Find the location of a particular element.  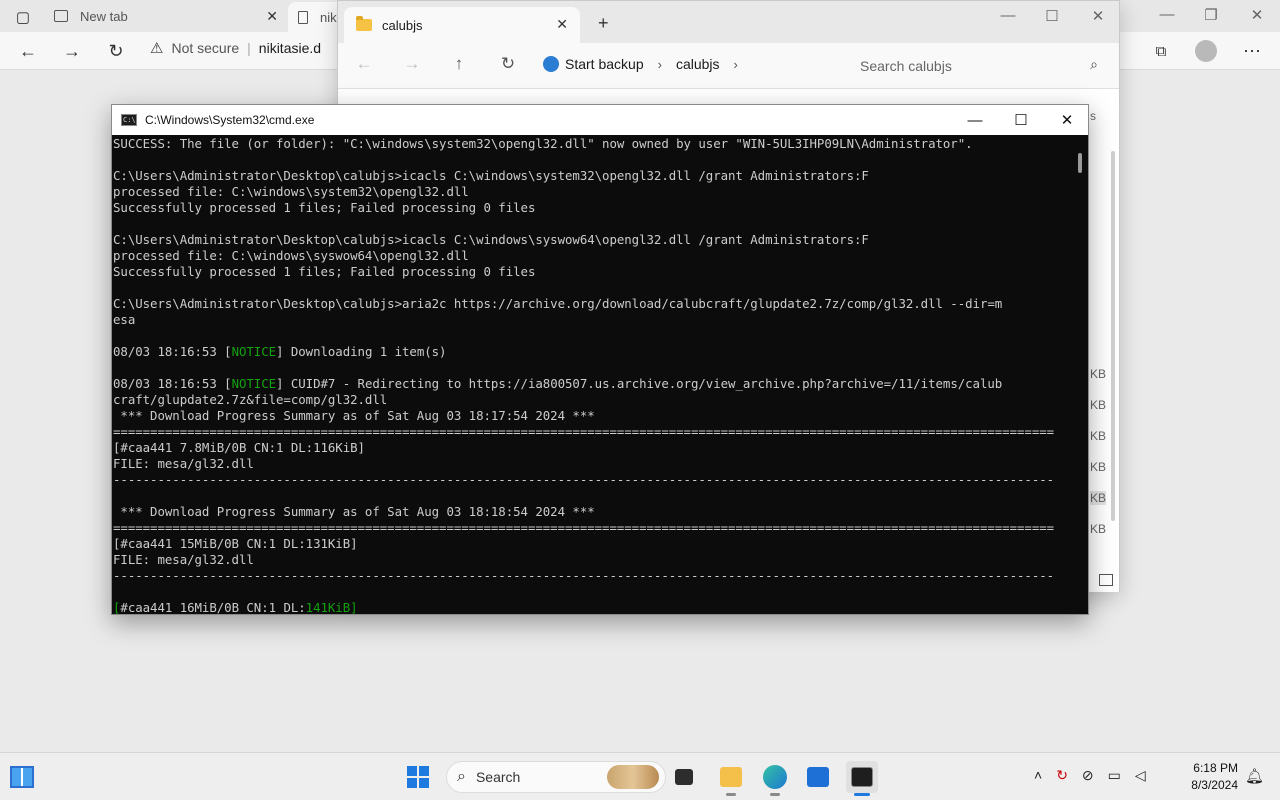

breadcrumb-item-start-backup: Start backup is located at coordinates (593, 64).